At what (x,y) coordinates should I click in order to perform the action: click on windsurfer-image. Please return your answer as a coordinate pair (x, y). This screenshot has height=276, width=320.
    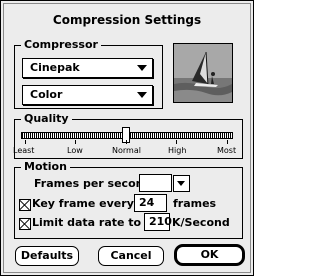
    Looking at the image, I should click on (203, 73).